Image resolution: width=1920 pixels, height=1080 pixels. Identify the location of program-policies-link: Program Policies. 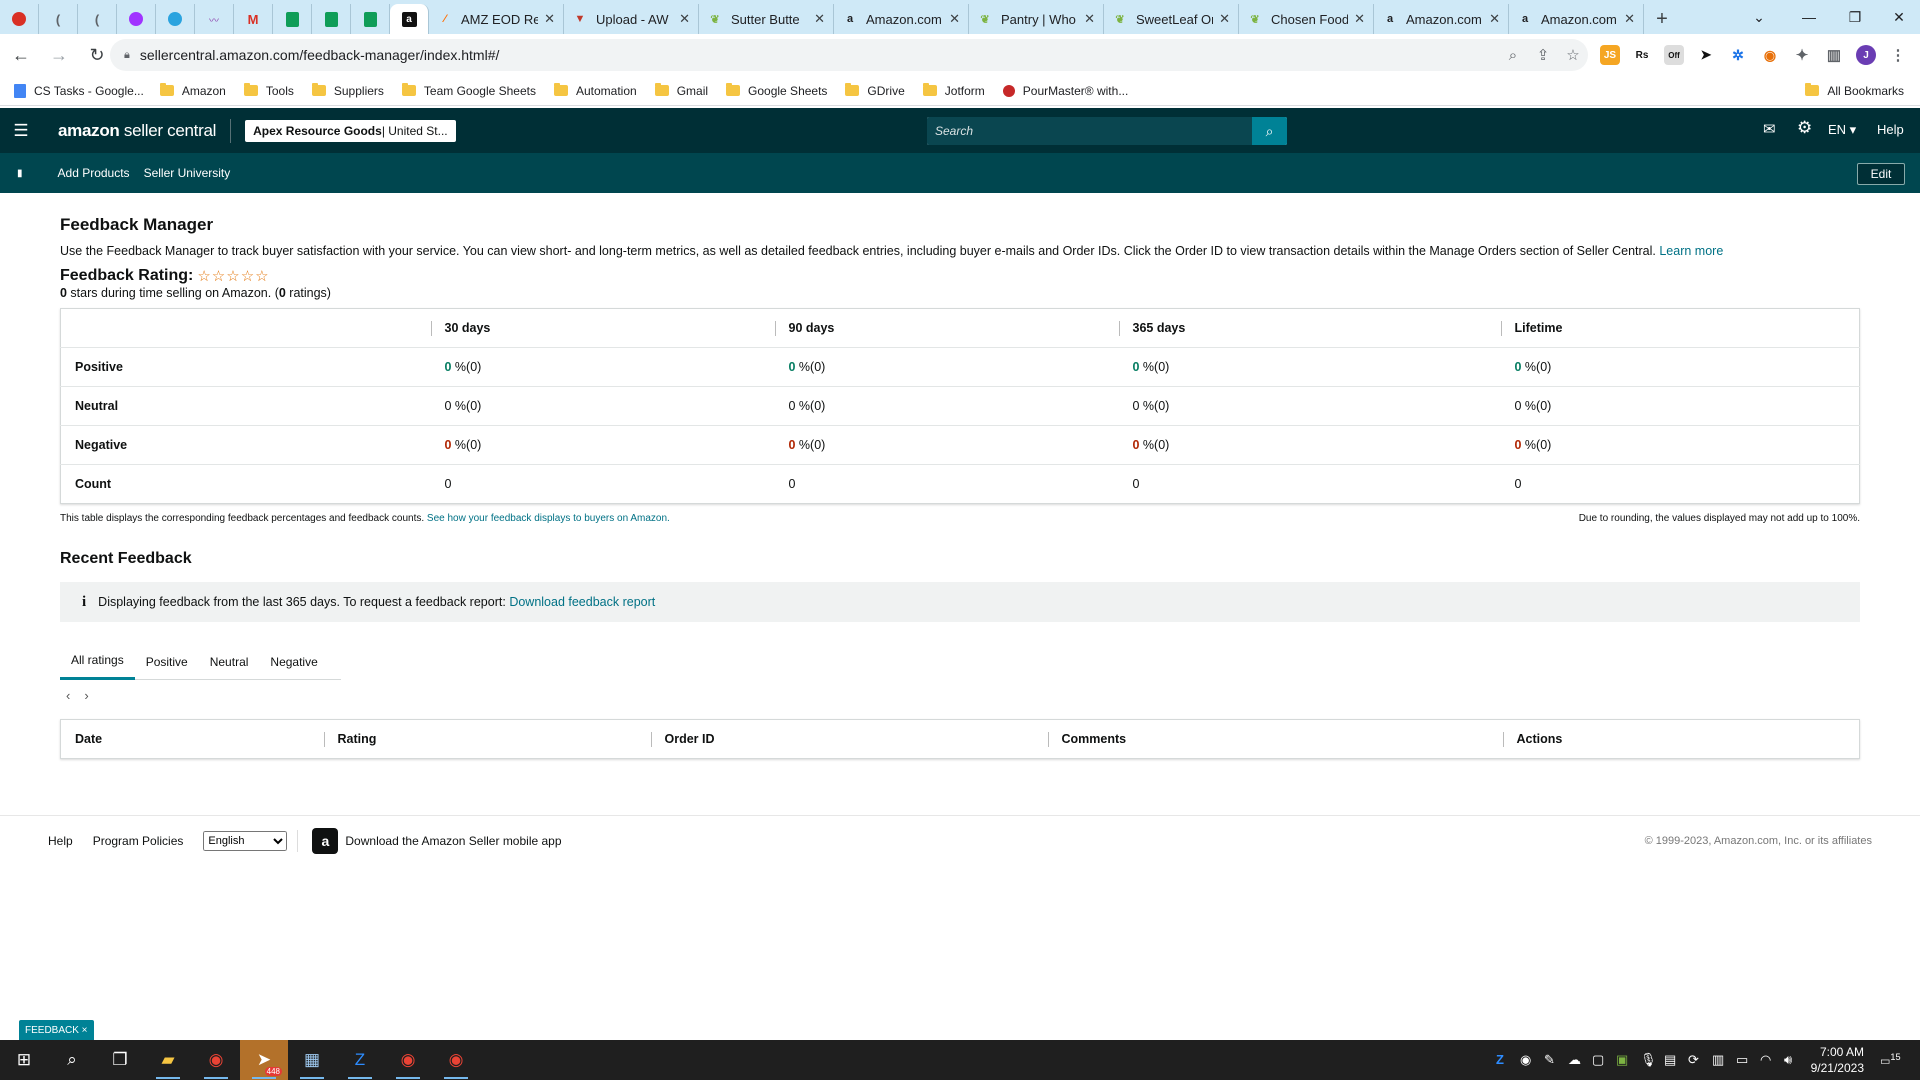
(138, 841).